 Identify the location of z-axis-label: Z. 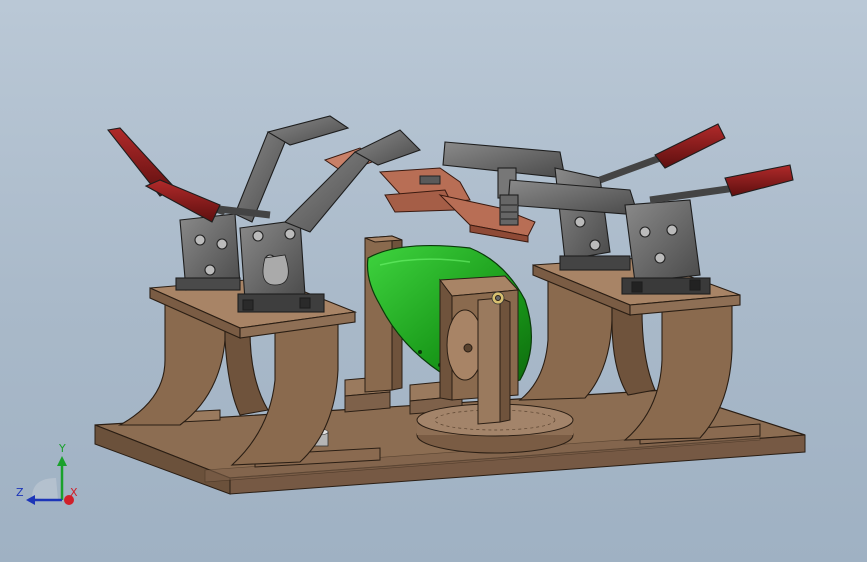
(20, 492).